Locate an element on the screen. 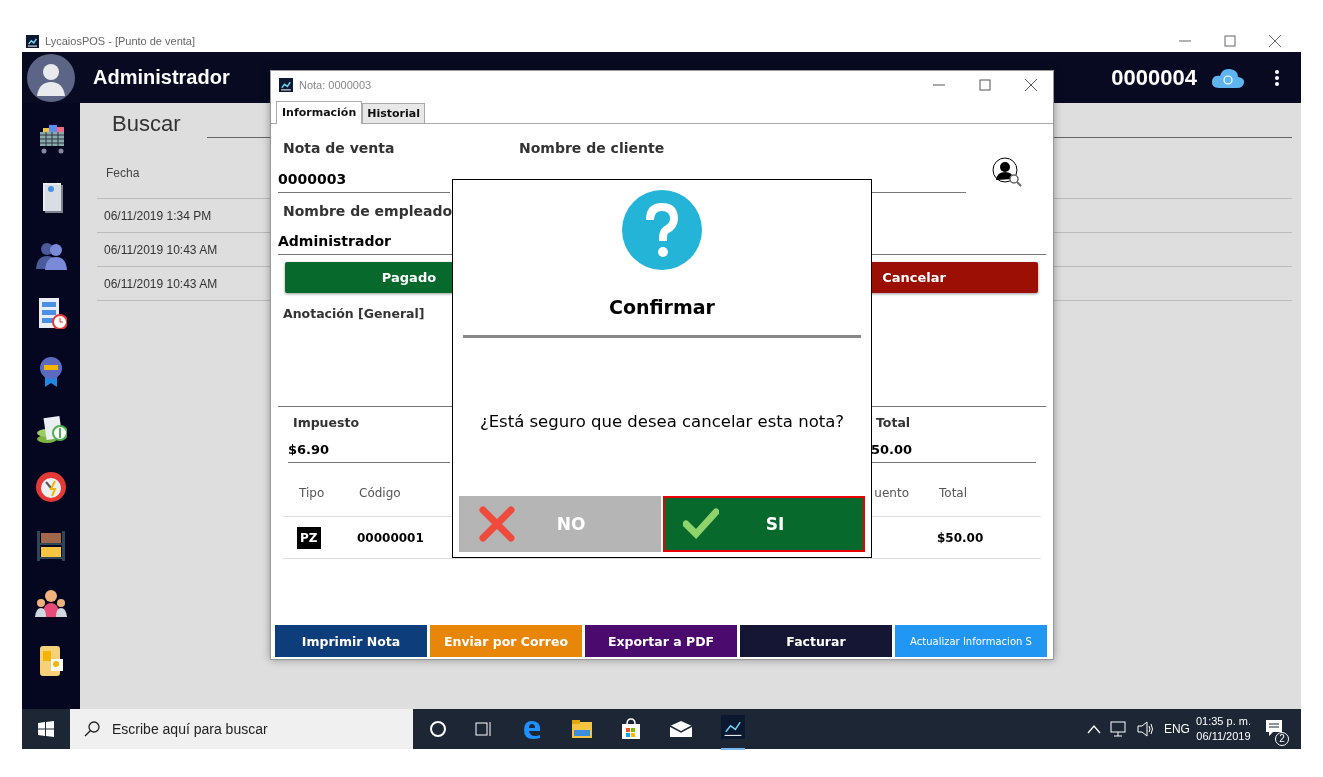 The height and width of the screenshot is (777, 1323). total-label: Total is located at coordinates (893, 423).